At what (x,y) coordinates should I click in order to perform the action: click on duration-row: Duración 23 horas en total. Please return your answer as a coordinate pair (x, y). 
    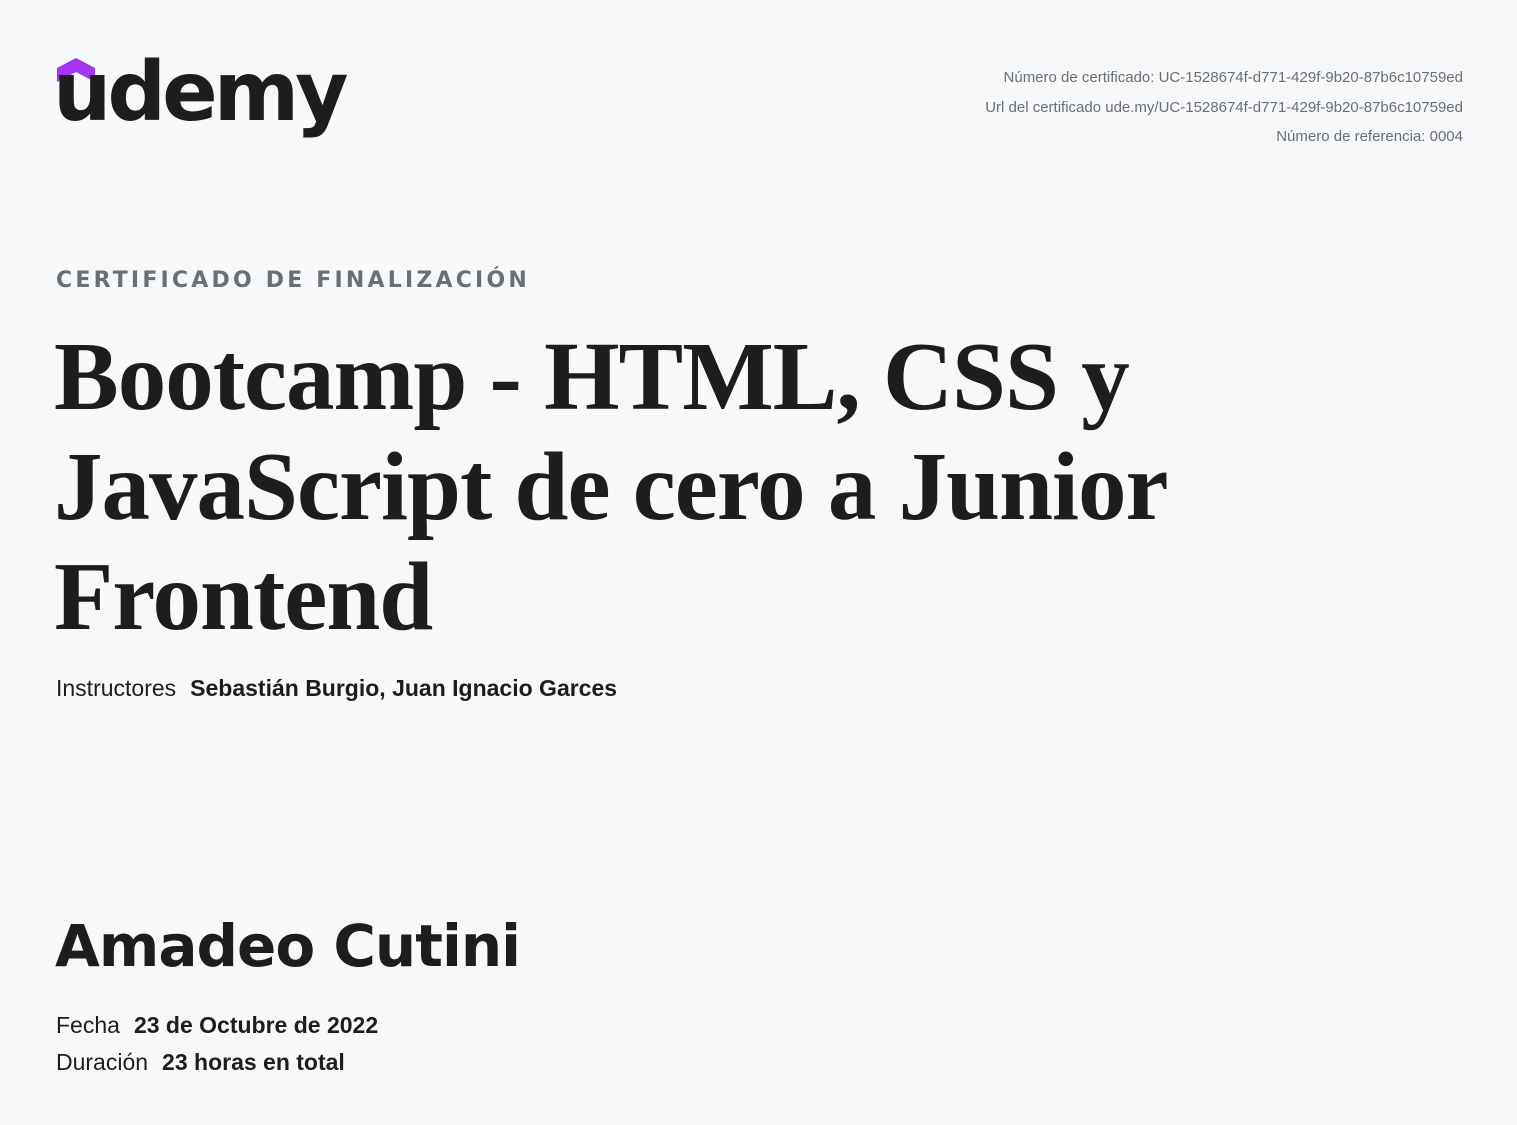
    Looking at the image, I should click on (200, 1062).